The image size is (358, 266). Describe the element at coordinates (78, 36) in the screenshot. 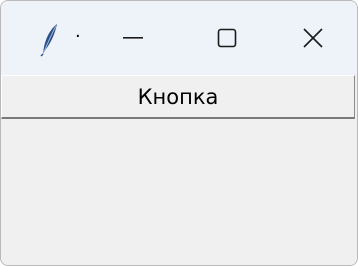

I see `window-title: ·` at that location.